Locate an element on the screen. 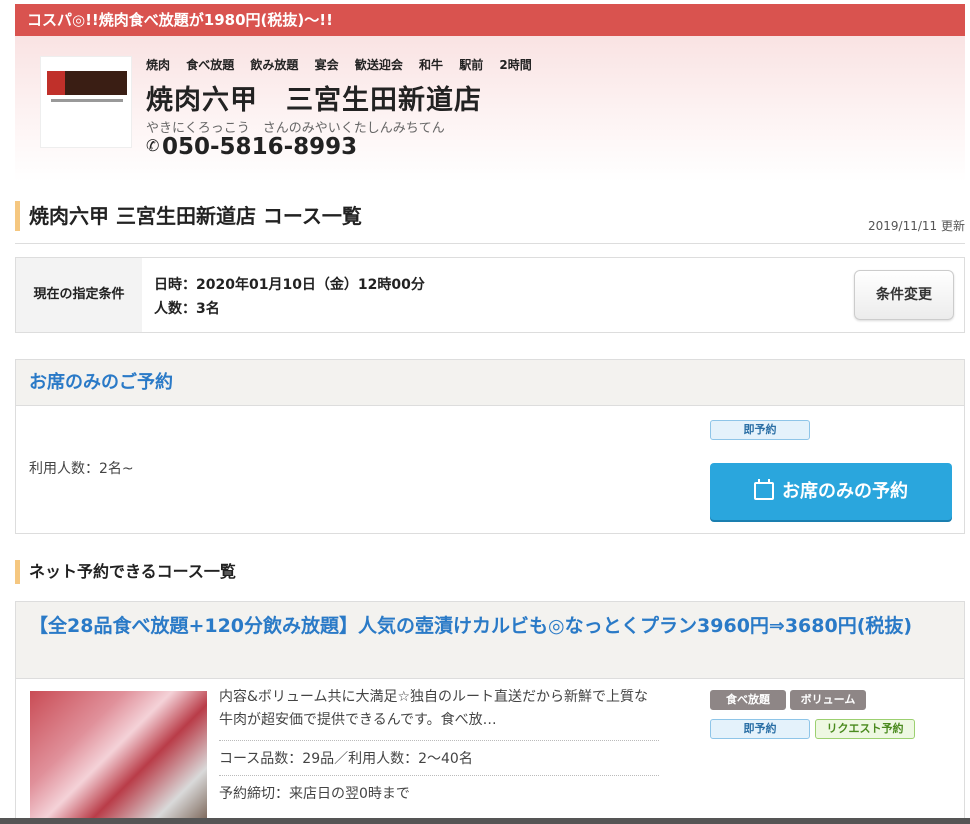  course-list-title: 焼肉六甲 三宮生田新道店 コース一覧 is located at coordinates (188, 216).